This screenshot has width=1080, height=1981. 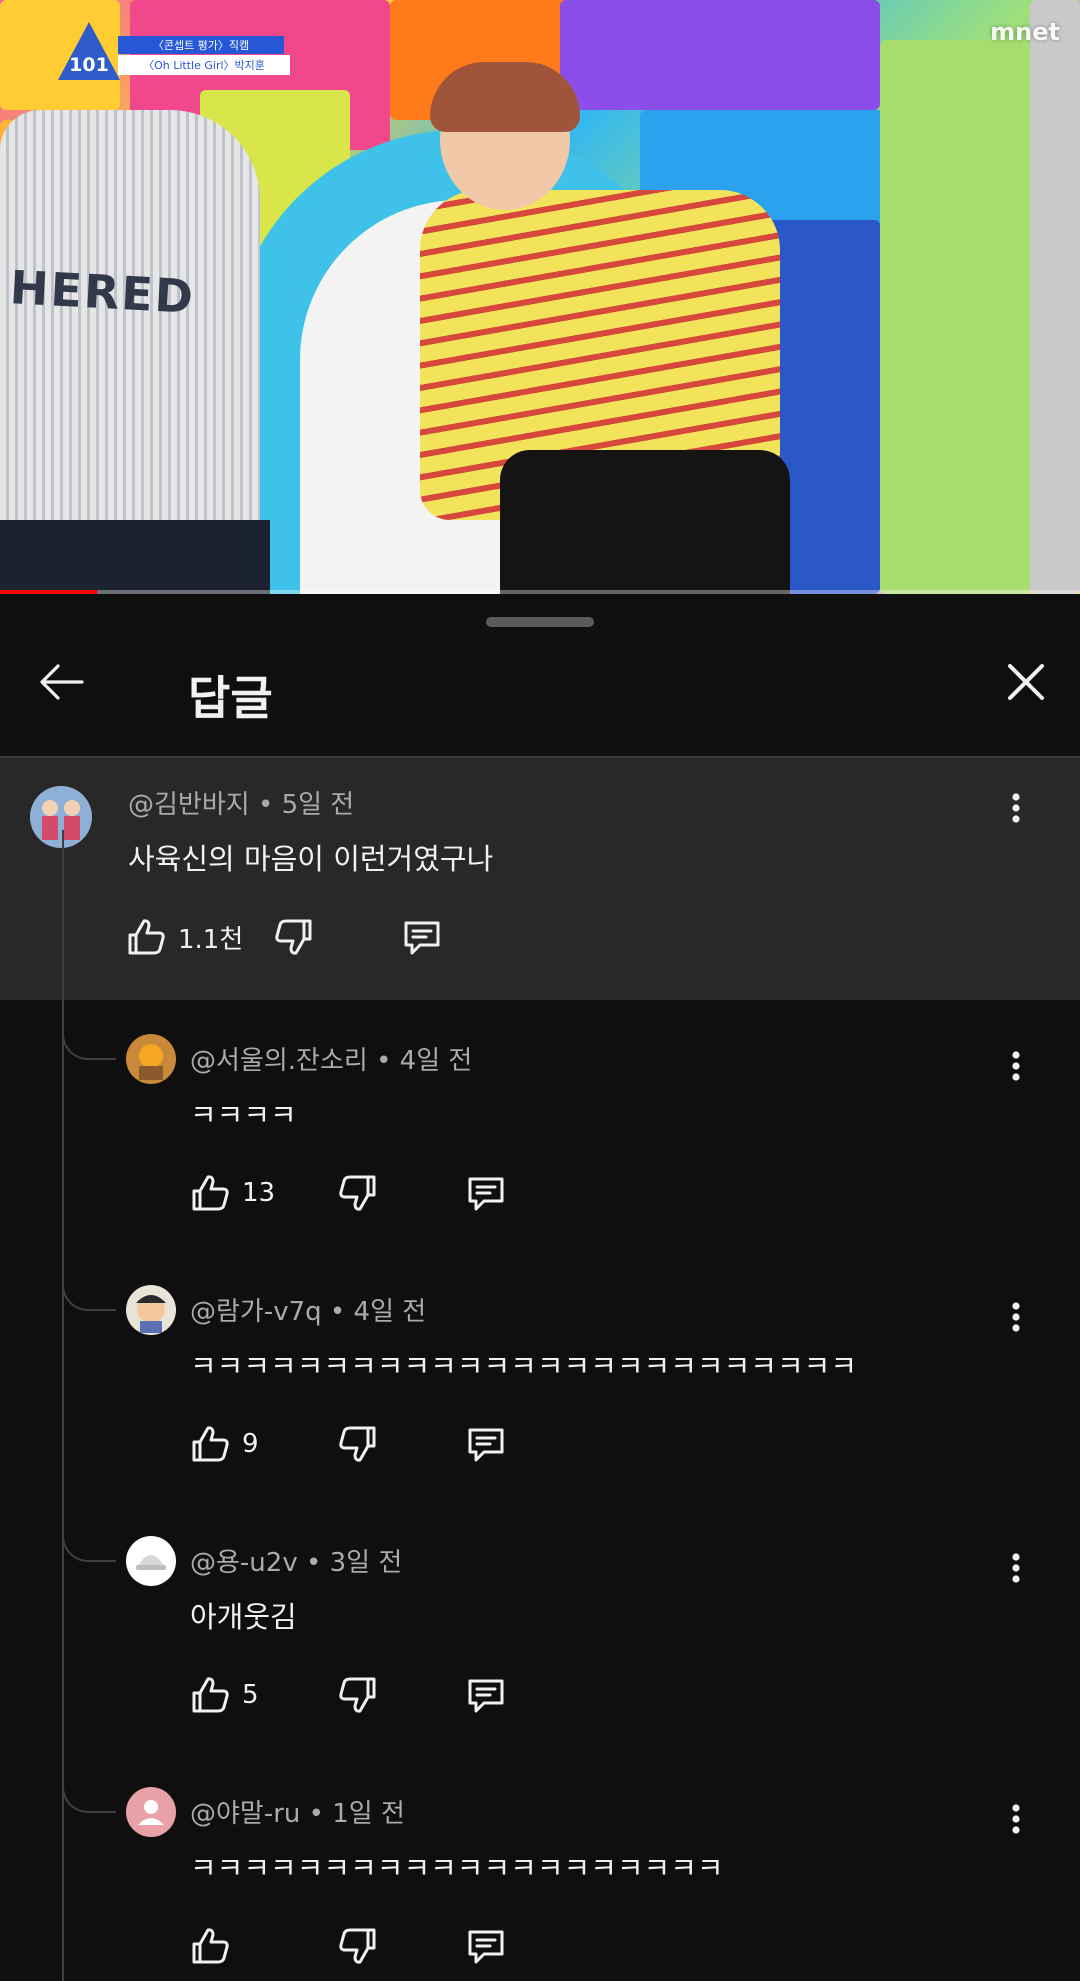 What do you see at coordinates (1026, 682) in the screenshot?
I see `close-icon` at bounding box center [1026, 682].